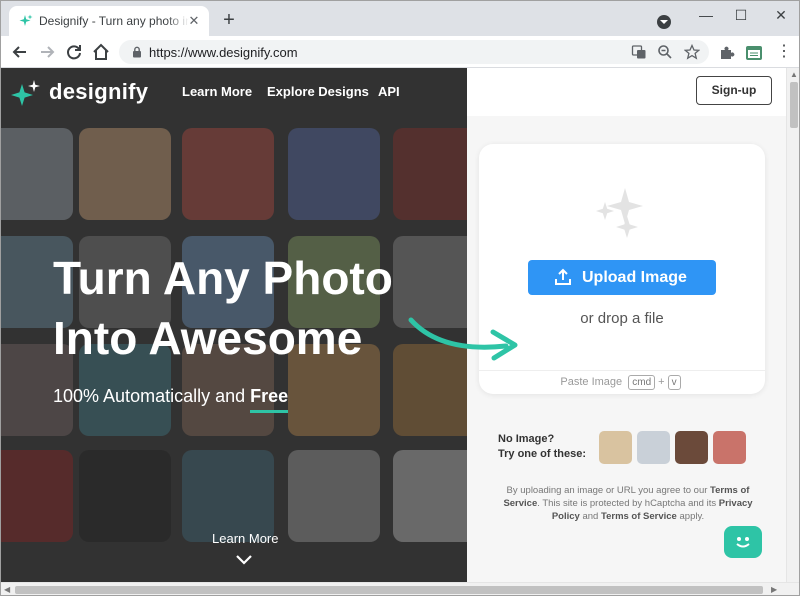  I want to click on curved-arrow-icon, so click(463, 339).